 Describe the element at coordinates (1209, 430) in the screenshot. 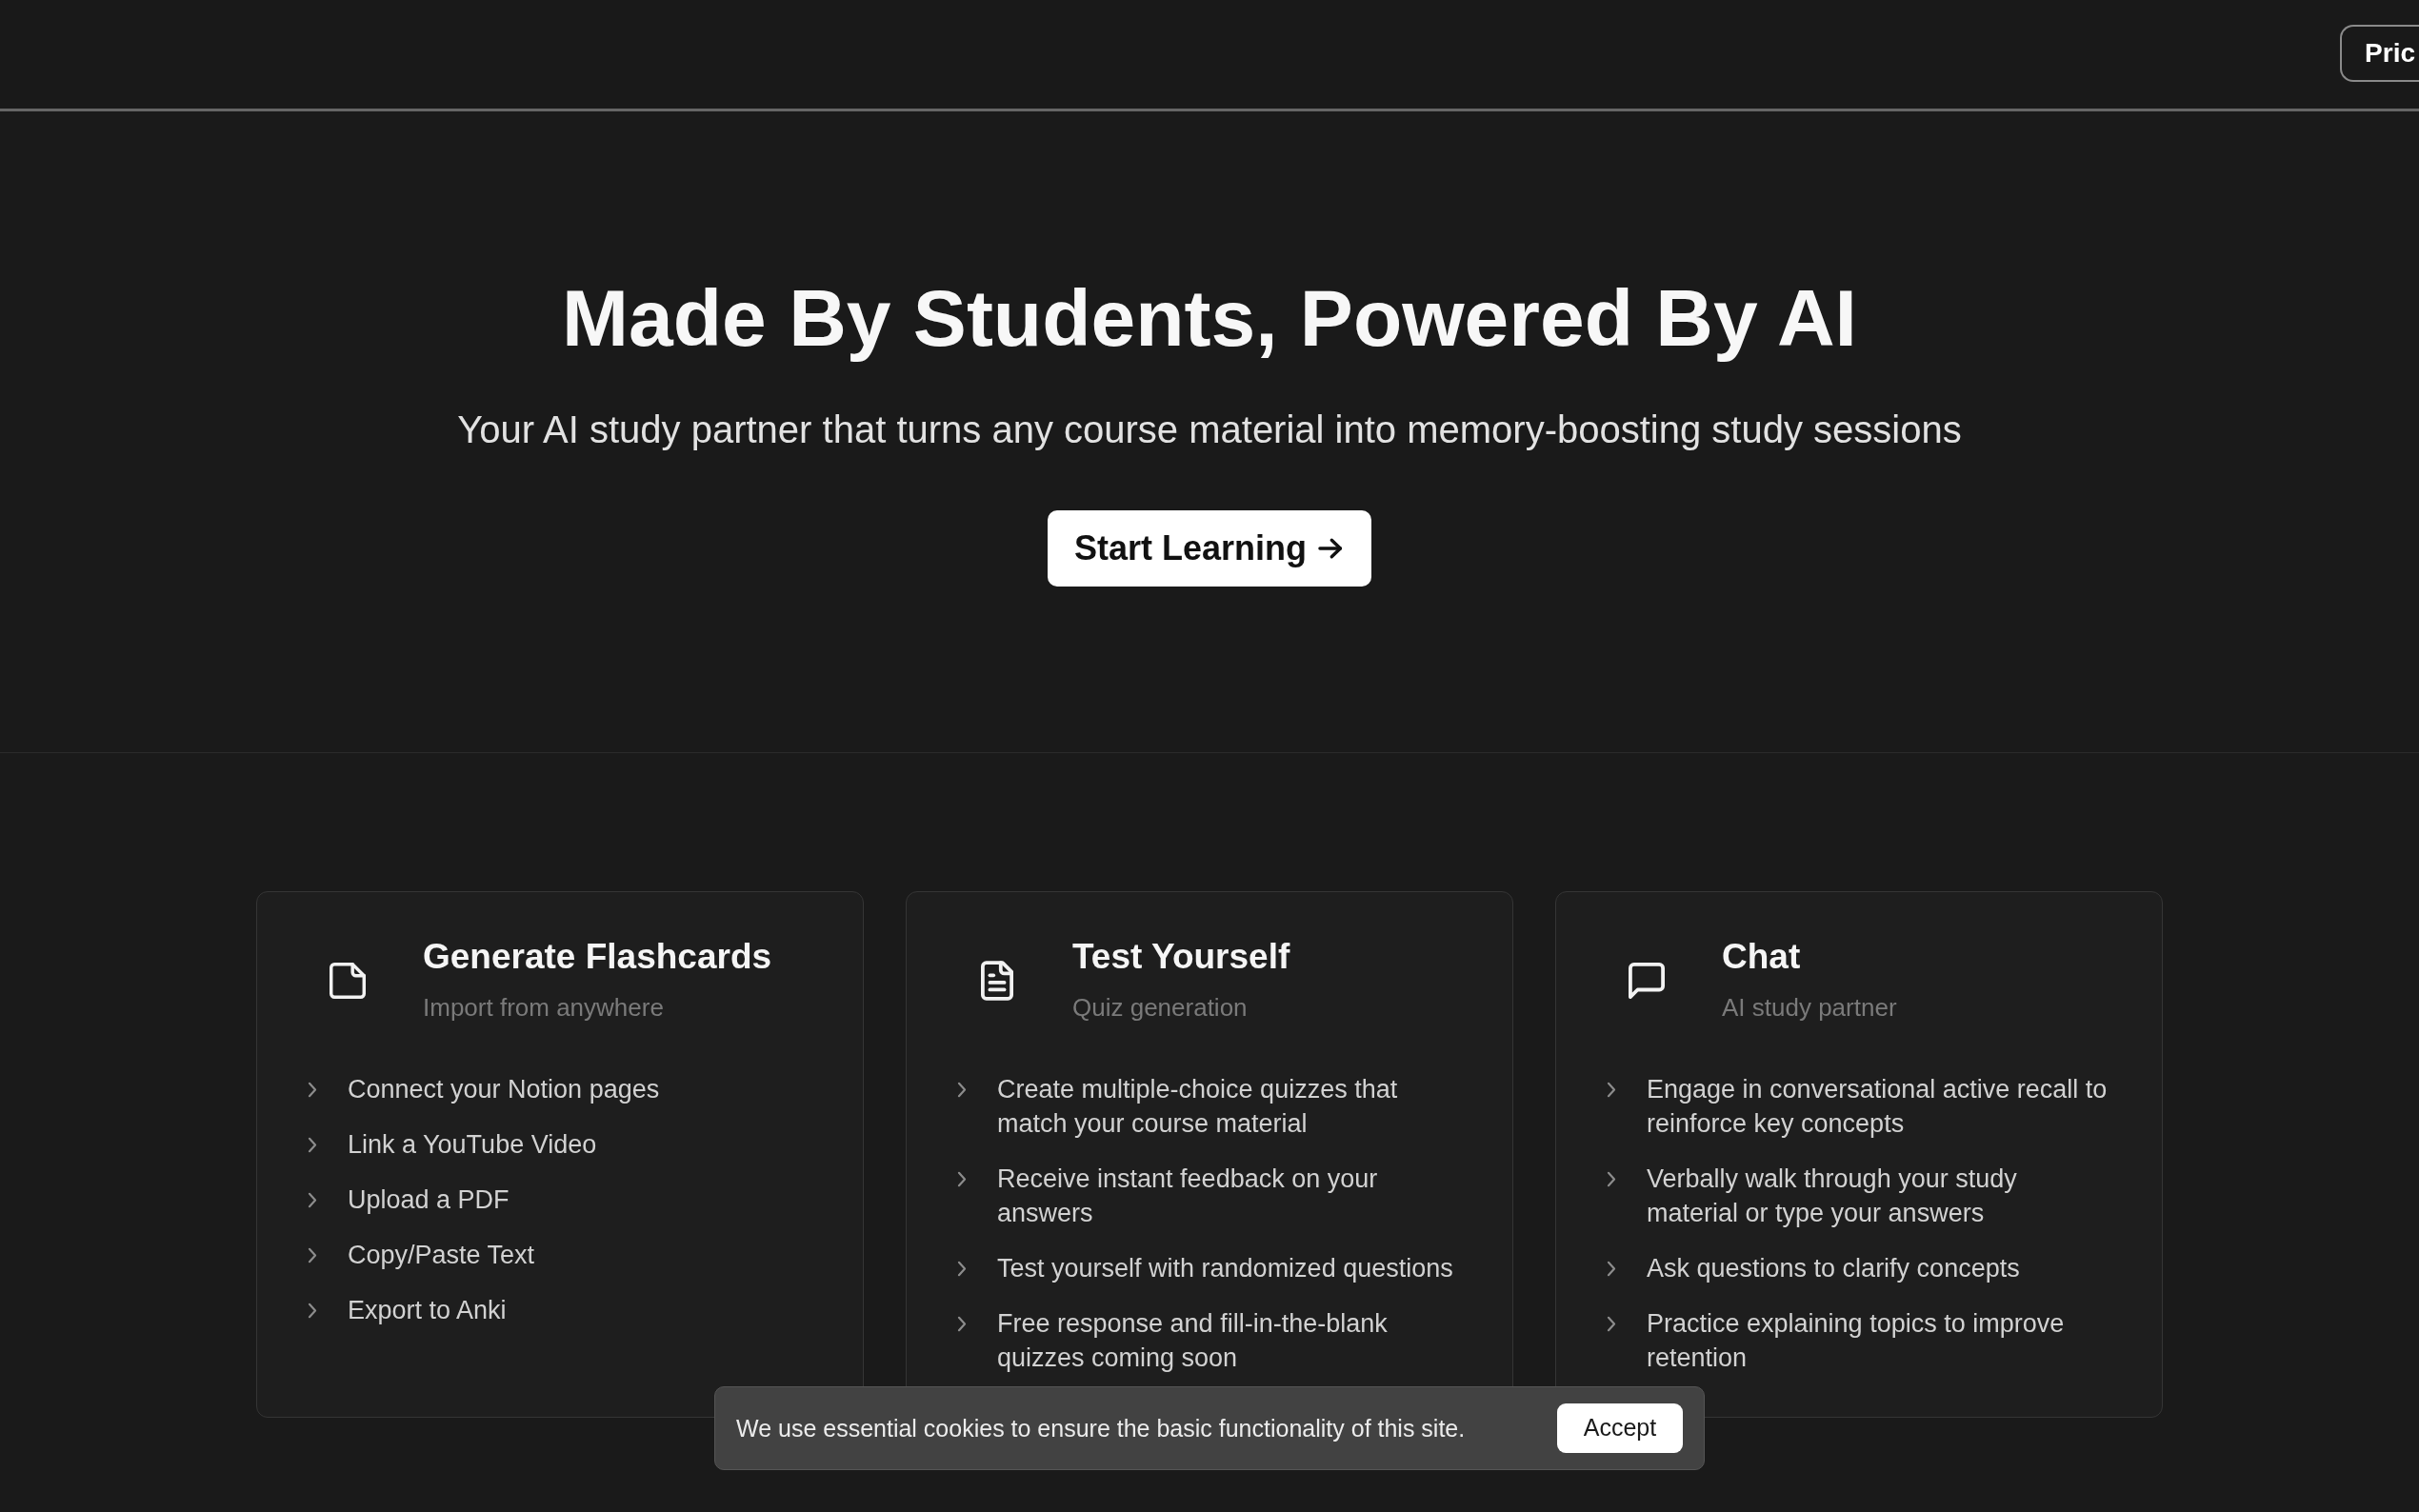

I see `hero-subtitle: Your AI study partner that turns any course material into memory-boosting study sessions` at that location.